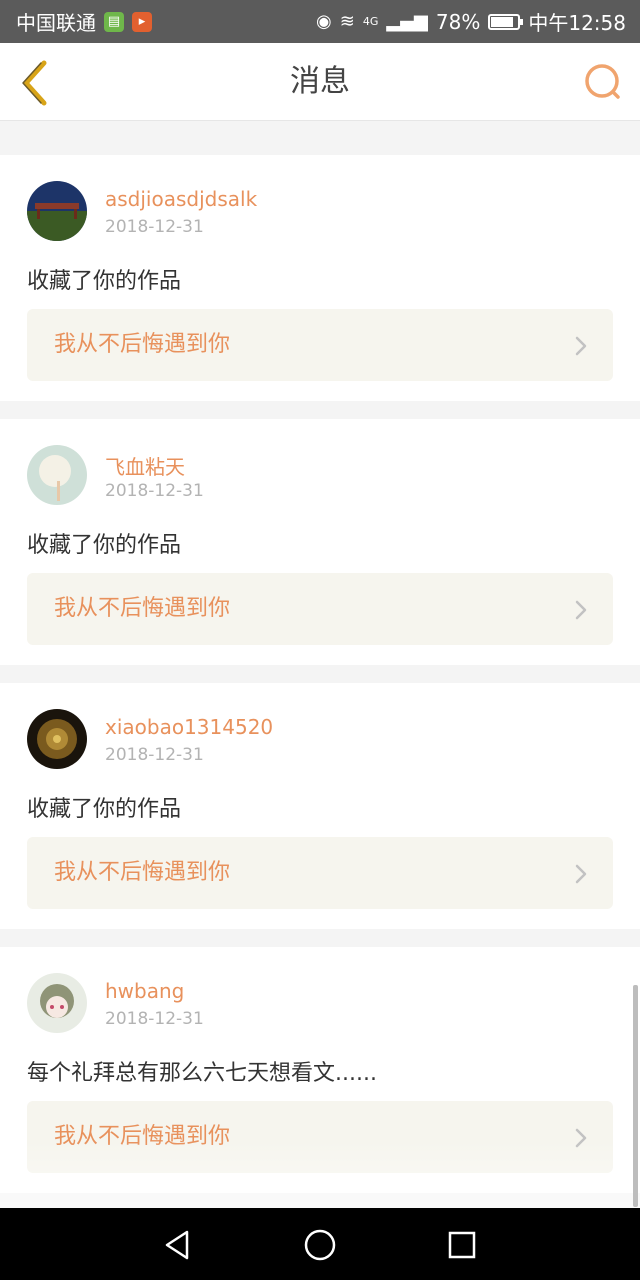 The image size is (640, 1280). I want to click on square-recents-icon, so click(462, 1245).